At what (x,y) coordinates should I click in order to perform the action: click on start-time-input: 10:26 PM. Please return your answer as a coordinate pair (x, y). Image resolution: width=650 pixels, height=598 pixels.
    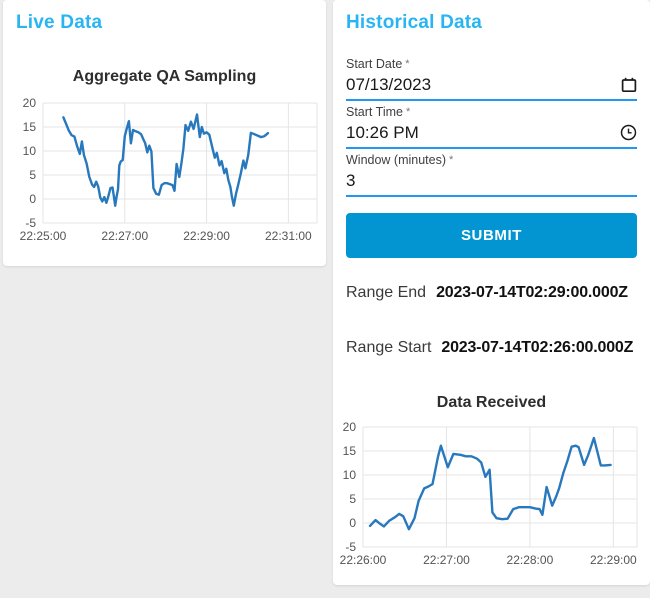
    Looking at the image, I should click on (491, 134).